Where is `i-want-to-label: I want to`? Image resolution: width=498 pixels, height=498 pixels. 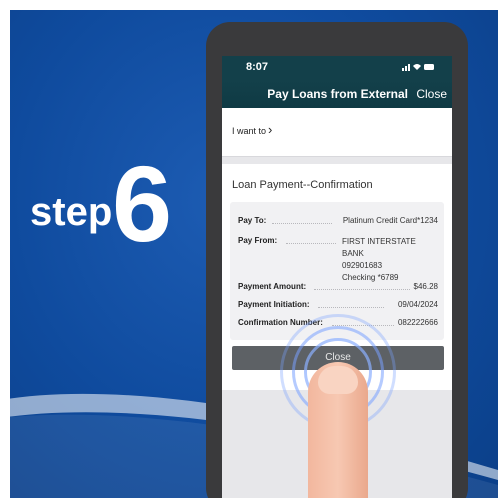
i-want-to-label: I want to is located at coordinates (249, 131).